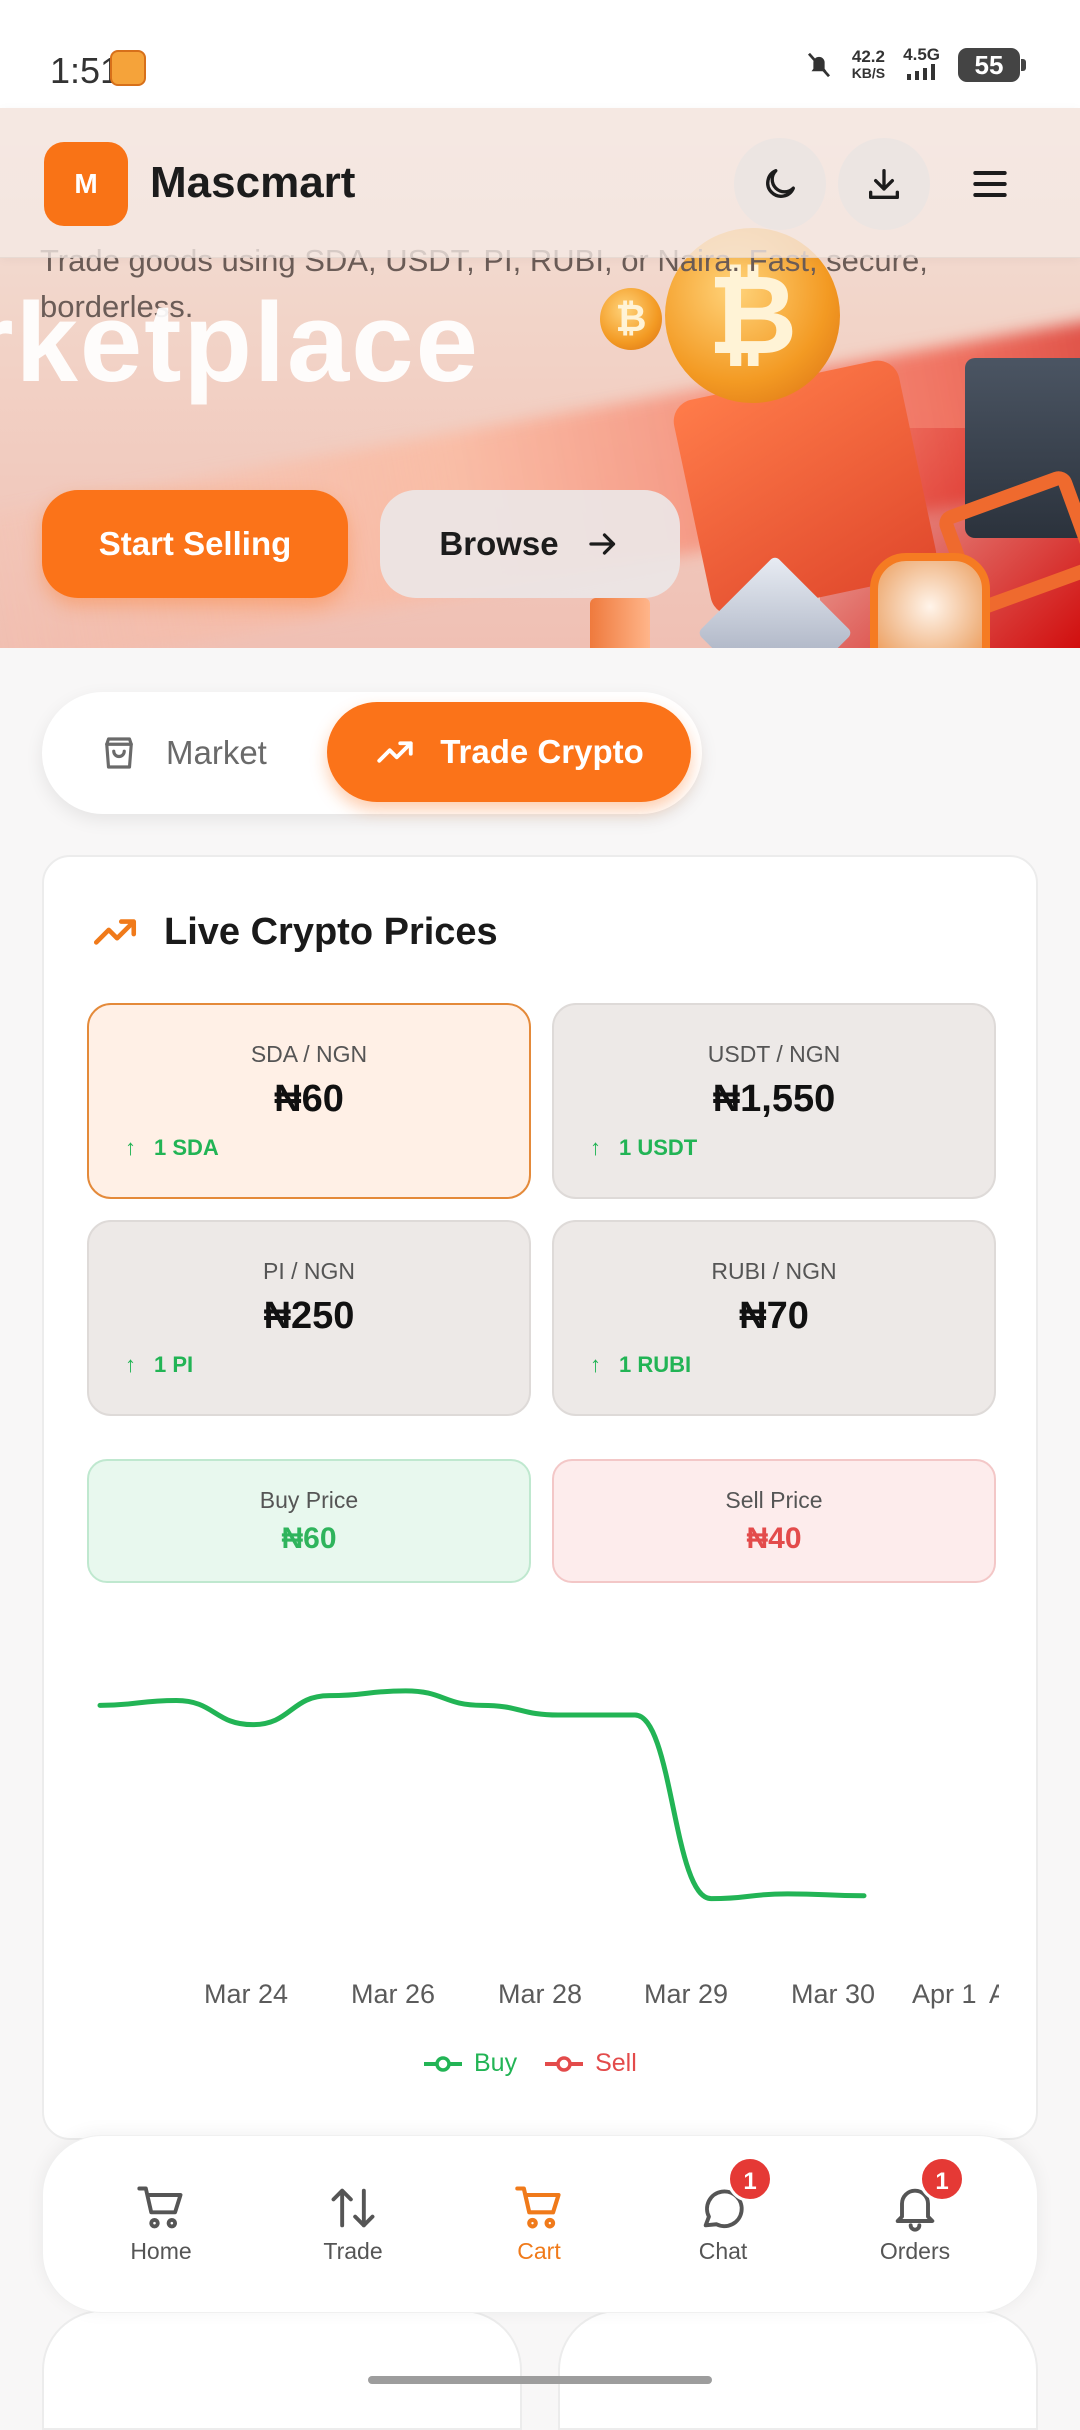  I want to click on pair-change: ↑ 1 PI, so click(159, 1365).